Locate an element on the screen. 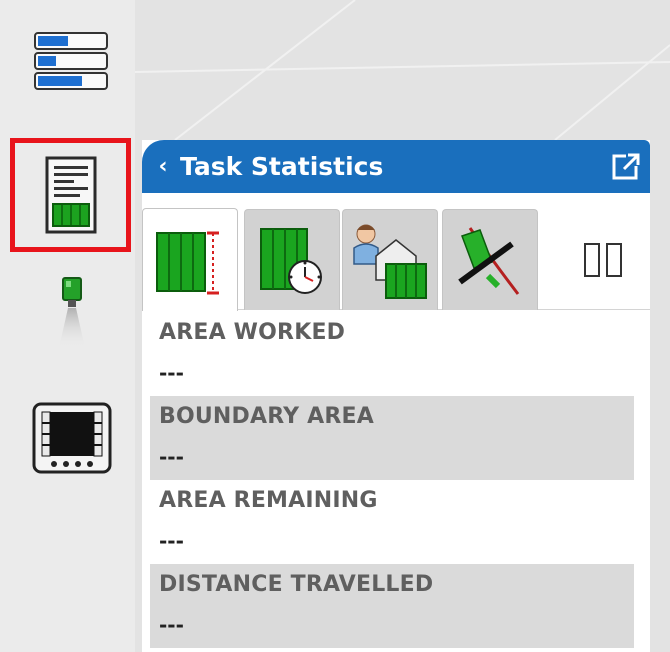 The height and width of the screenshot is (652, 670). field-clock-icon is located at coordinates (291, 261).